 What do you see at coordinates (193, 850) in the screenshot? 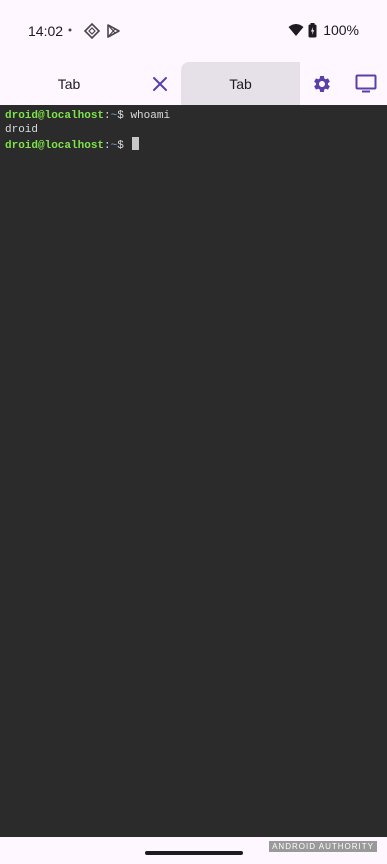
I see `navigation-bar: ANDROID AUTHORITY` at bounding box center [193, 850].